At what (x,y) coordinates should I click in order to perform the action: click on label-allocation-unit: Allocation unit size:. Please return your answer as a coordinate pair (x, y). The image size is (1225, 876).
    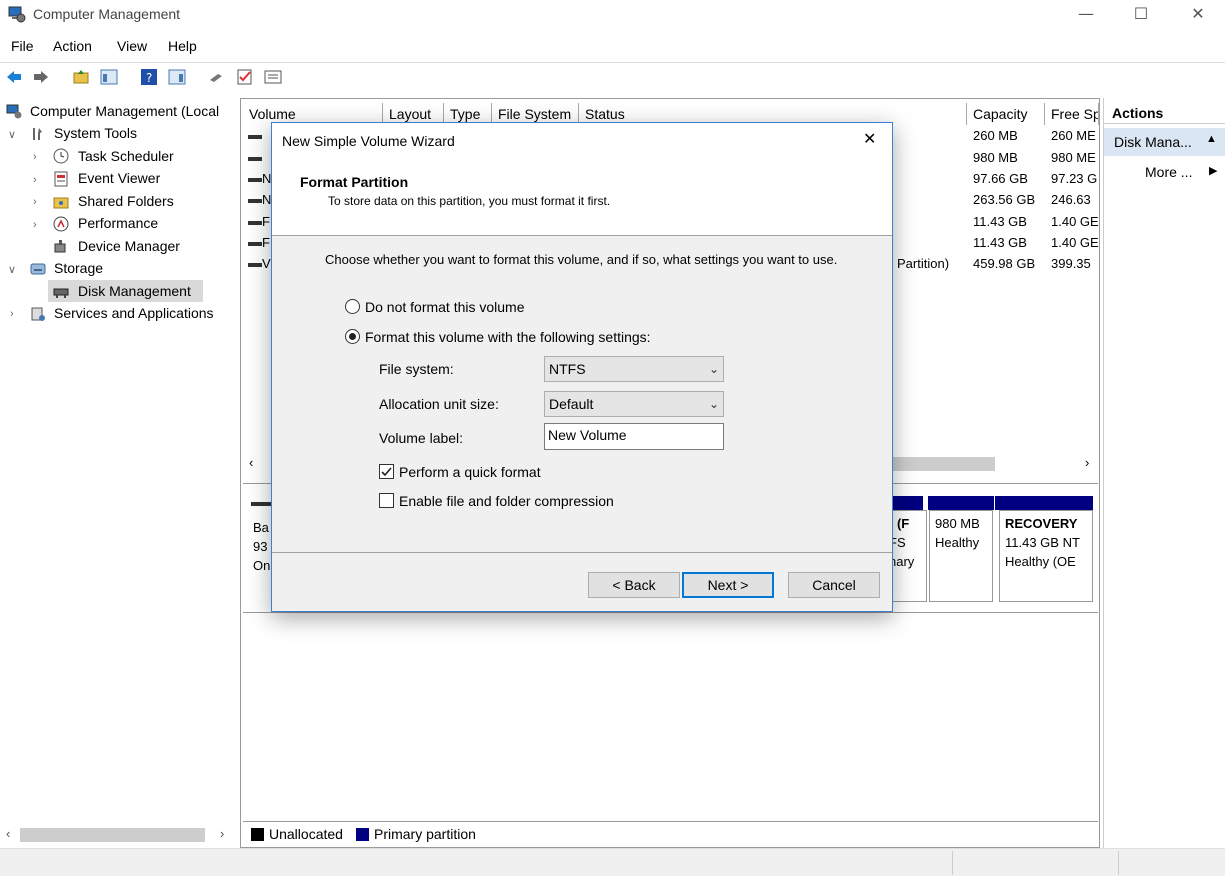
    Looking at the image, I should click on (439, 404).